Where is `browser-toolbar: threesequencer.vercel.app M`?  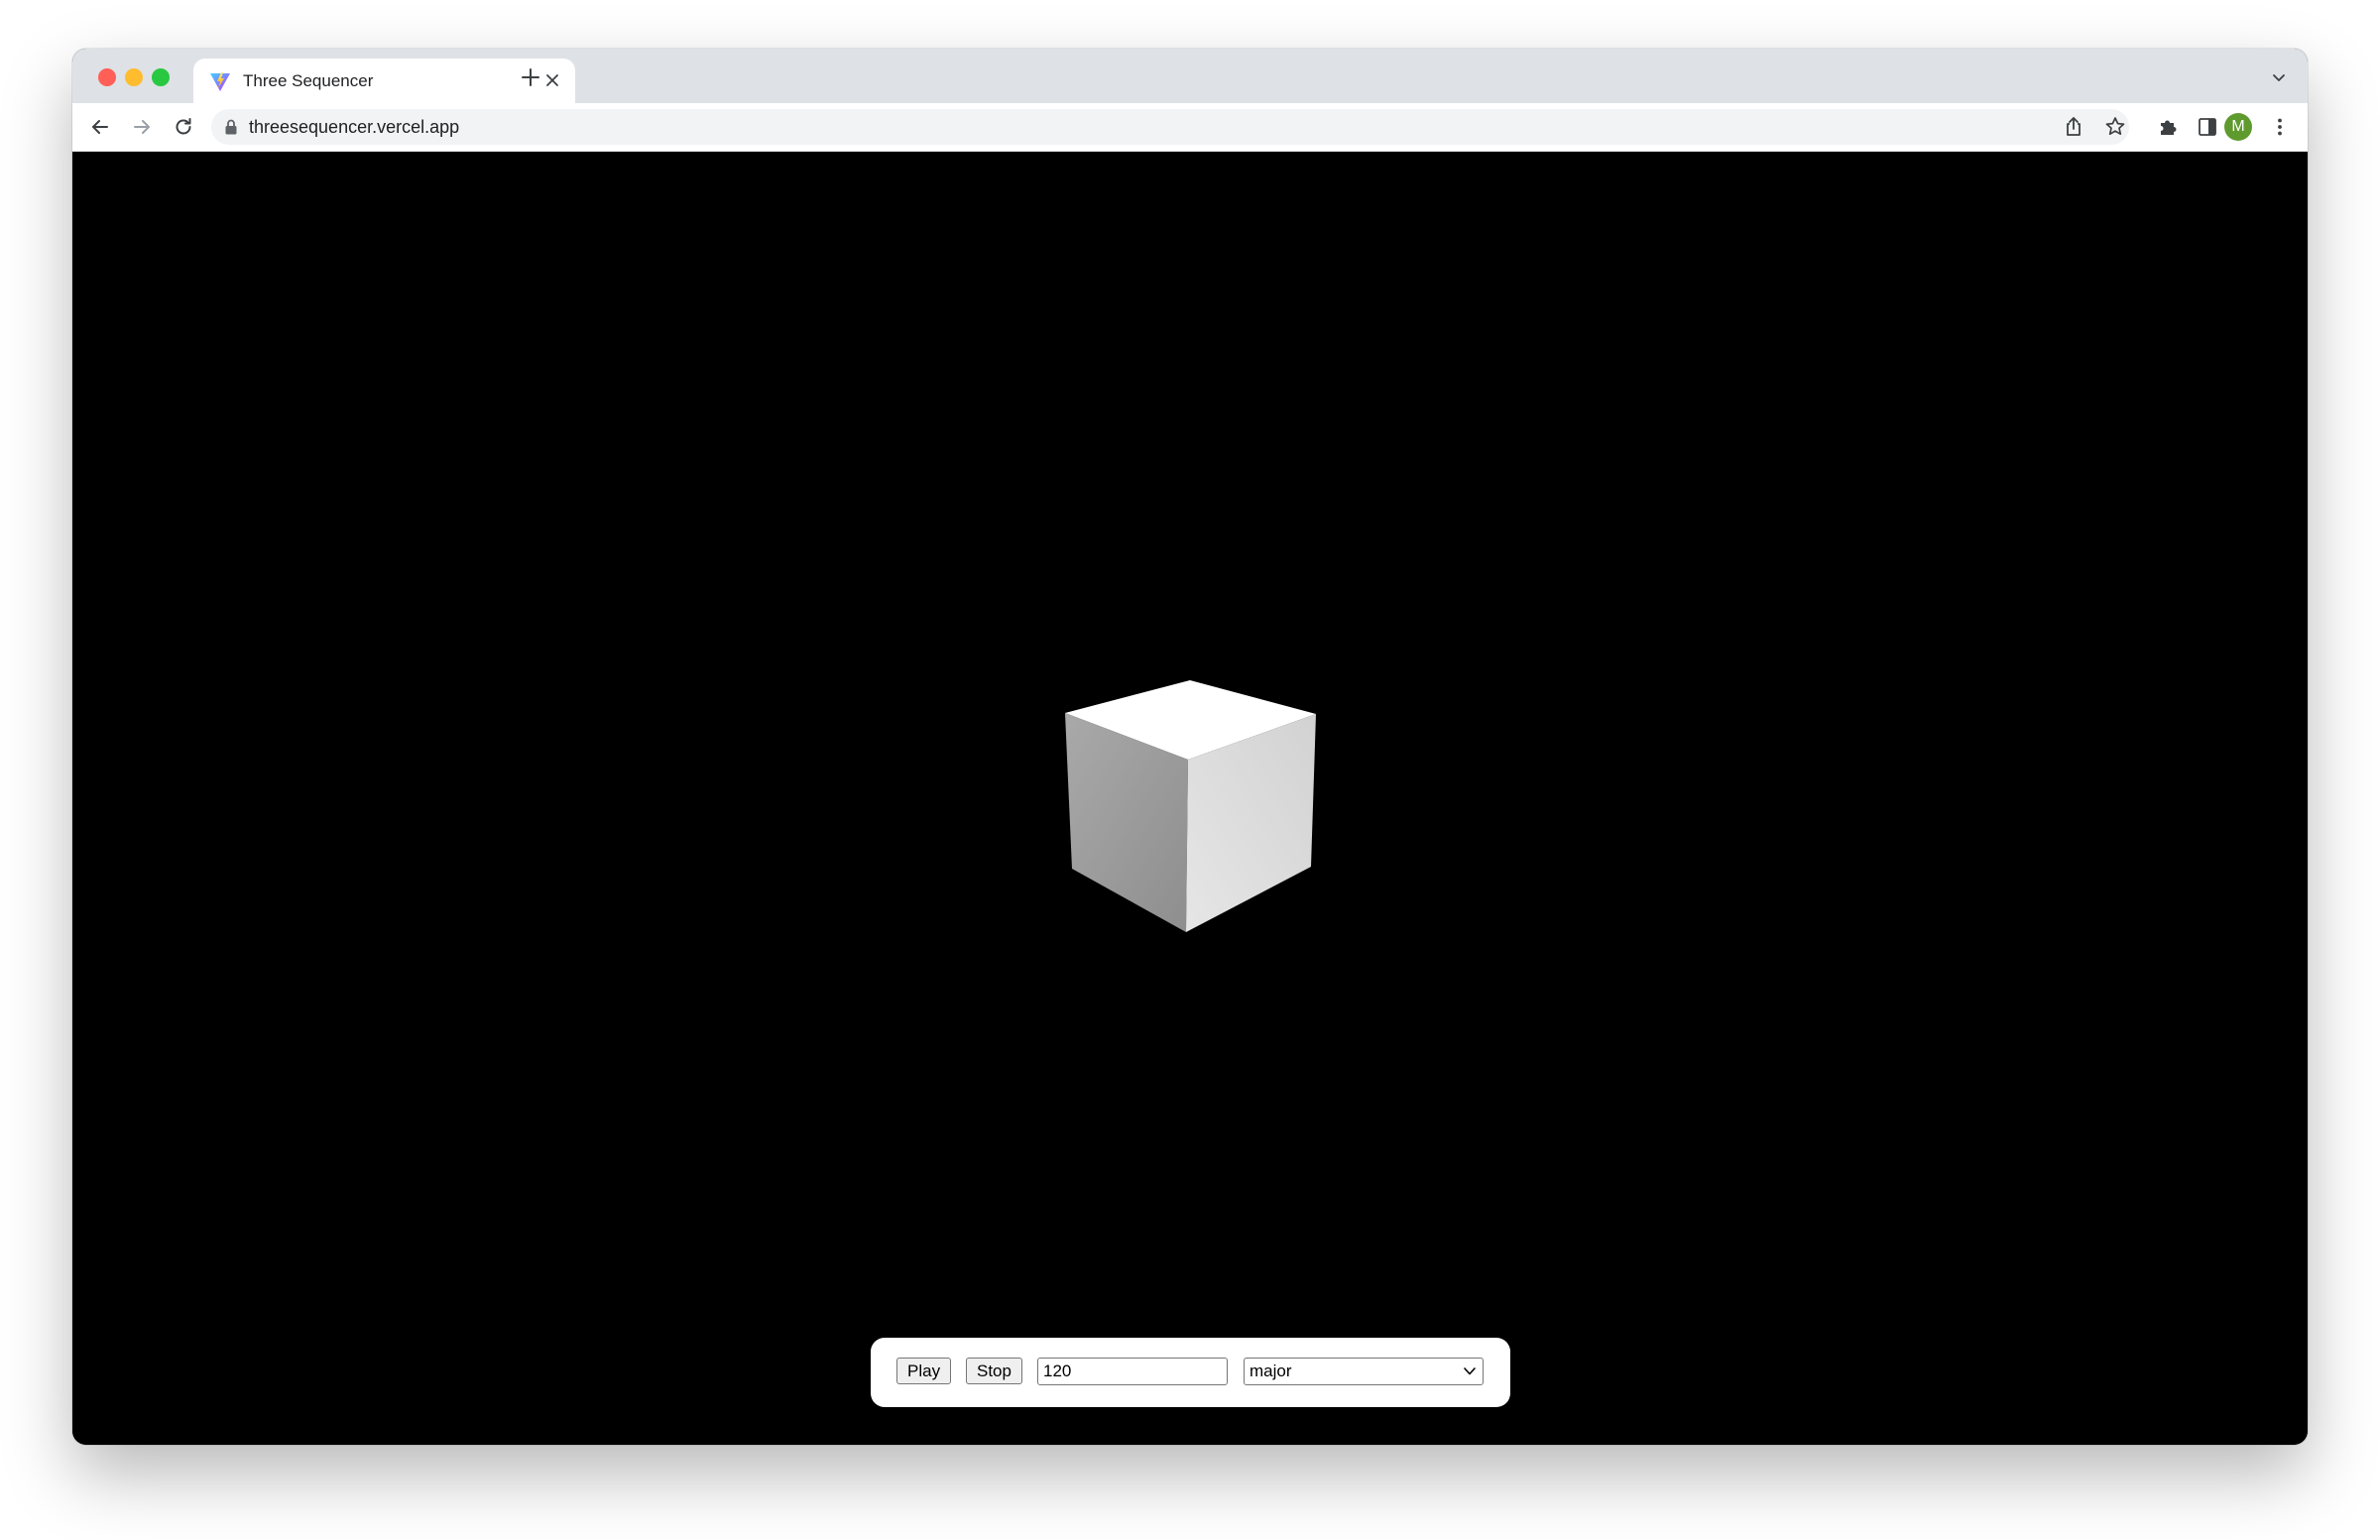 browser-toolbar: threesequencer.vercel.app M is located at coordinates (1190, 127).